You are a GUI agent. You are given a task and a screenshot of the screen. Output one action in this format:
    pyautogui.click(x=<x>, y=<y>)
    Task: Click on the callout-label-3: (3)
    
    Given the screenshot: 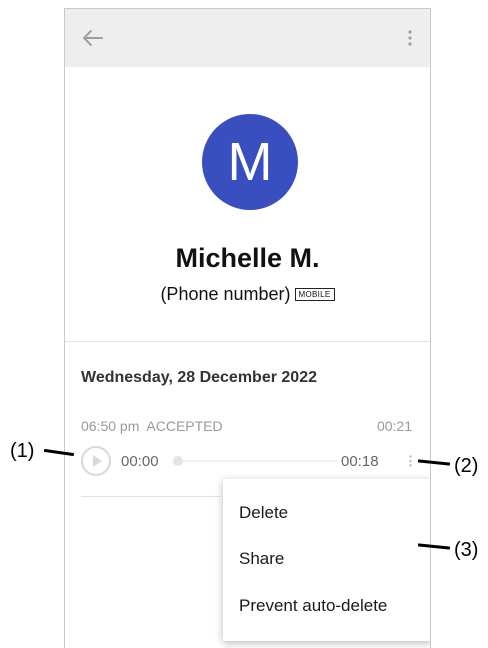 What is the action you would take?
    pyautogui.click(x=466, y=550)
    